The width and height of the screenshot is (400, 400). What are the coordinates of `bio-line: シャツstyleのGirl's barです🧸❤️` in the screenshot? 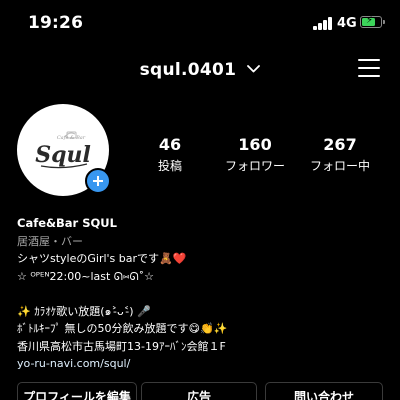 It's located at (102, 258).